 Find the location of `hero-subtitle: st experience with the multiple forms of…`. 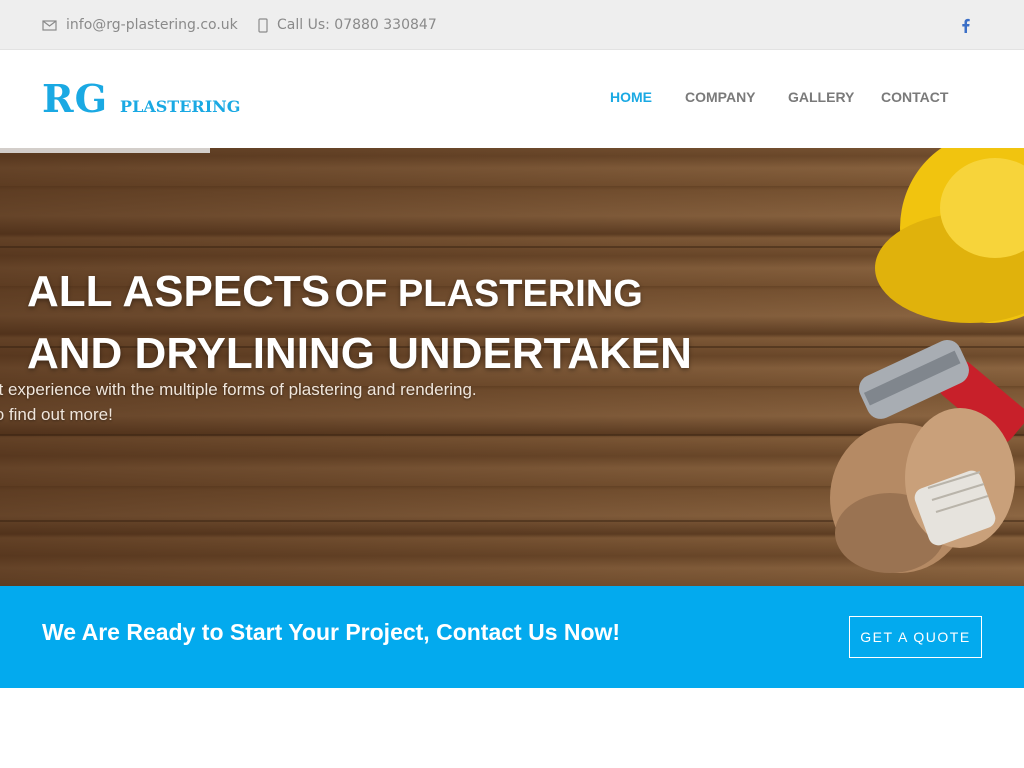

hero-subtitle: st experience with the multiple forms of… is located at coordinates (265, 402).